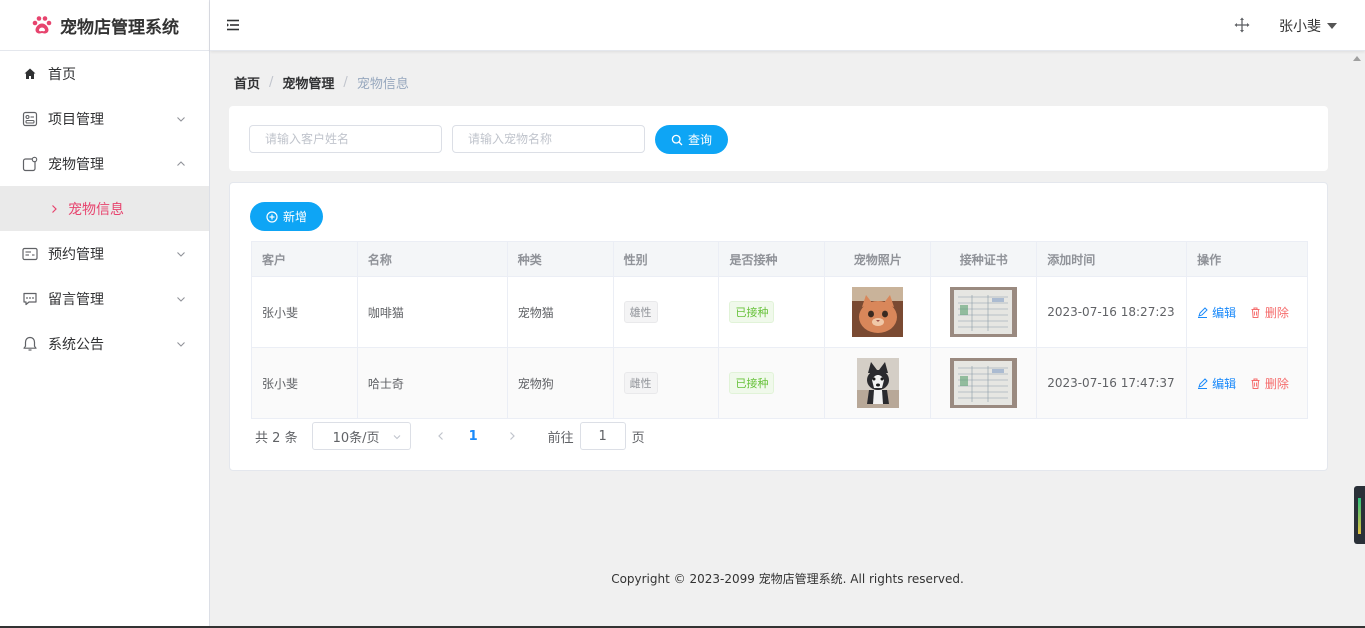 Image resolution: width=1365 pixels, height=628 pixels. Describe the element at coordinates (304, 259) in the screenshot. I see `column-header: 客户` at that location.